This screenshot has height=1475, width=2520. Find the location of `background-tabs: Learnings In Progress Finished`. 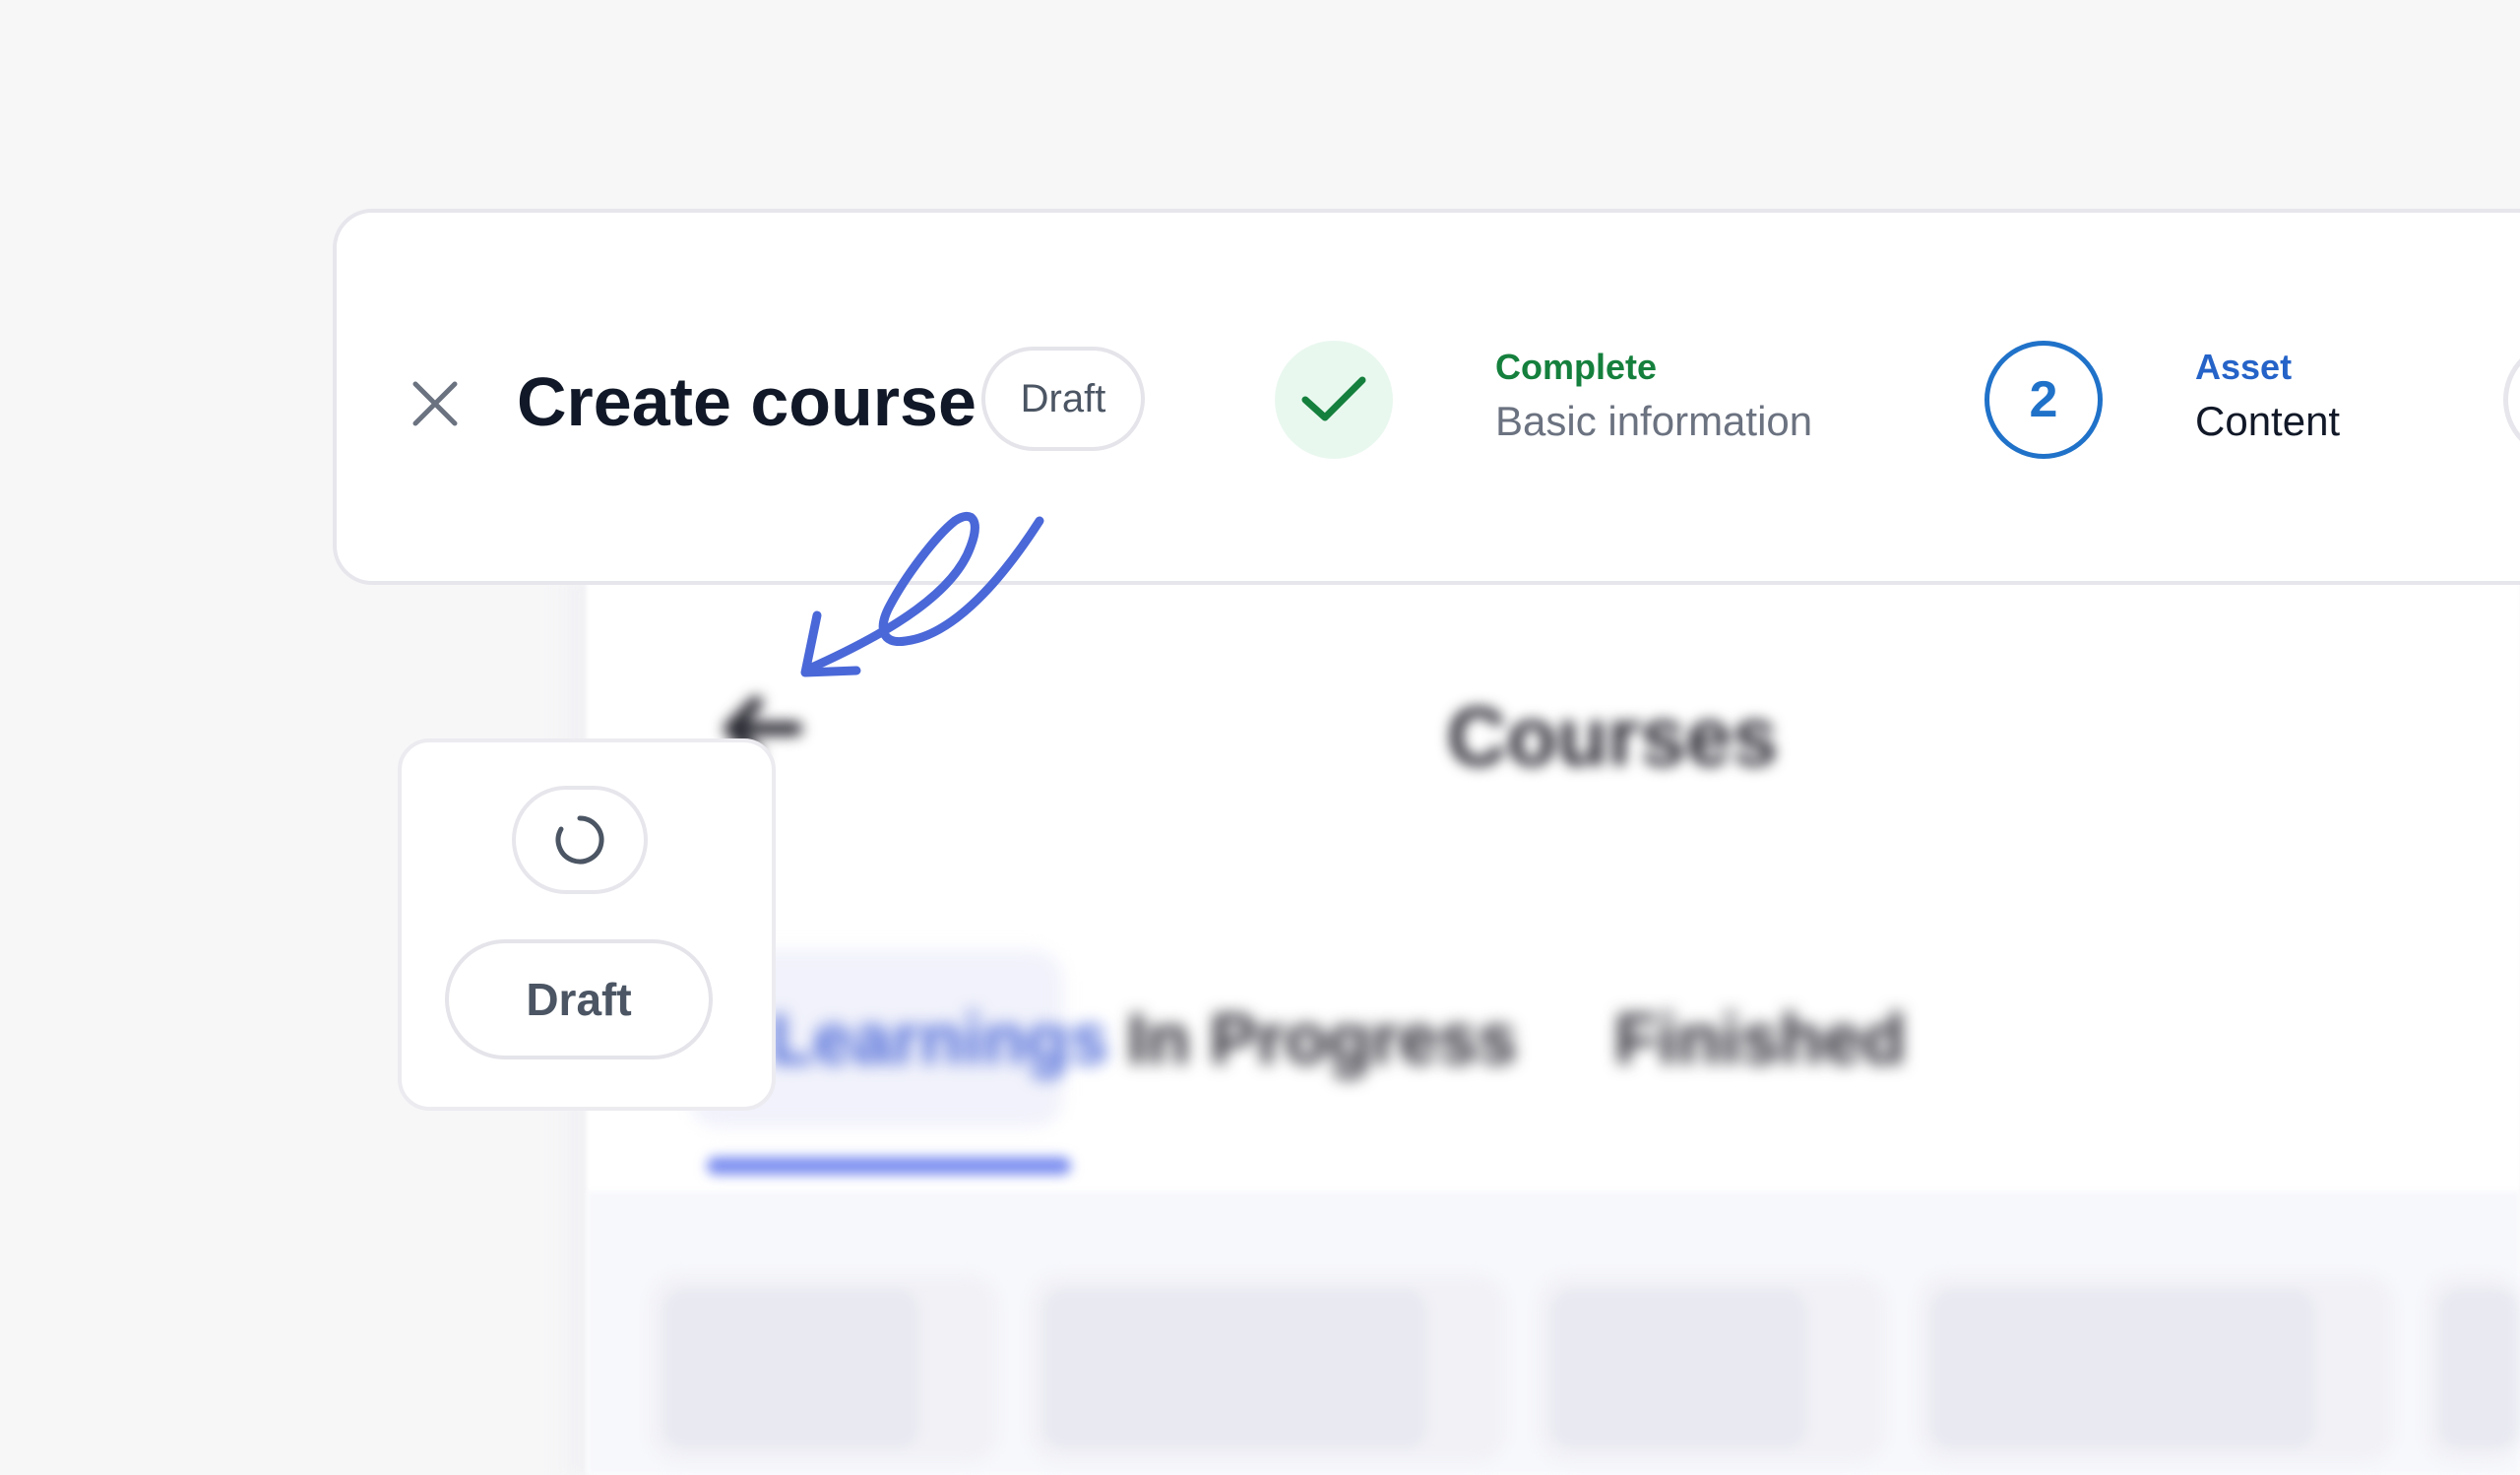

background-tabs: Learnings In Progress Finished is located at coordinates (1329, 1062).